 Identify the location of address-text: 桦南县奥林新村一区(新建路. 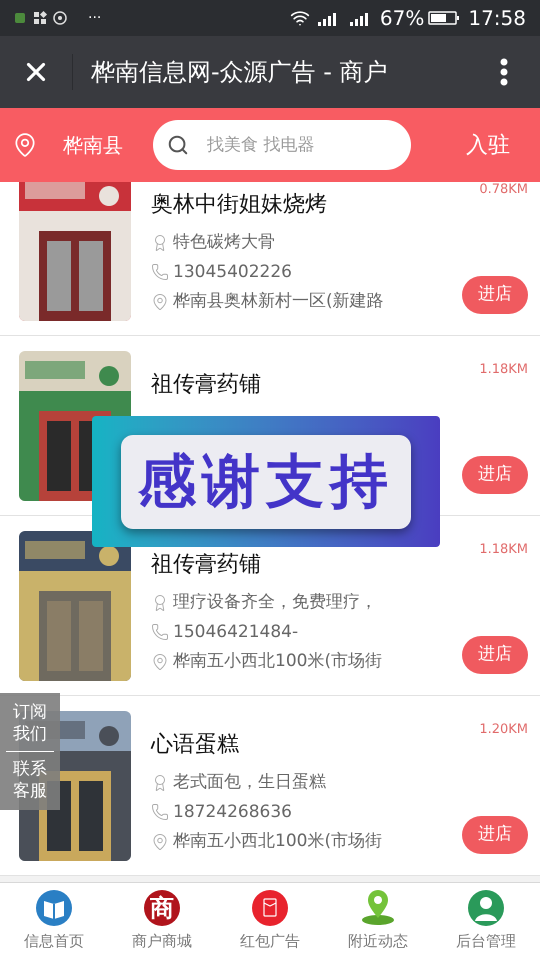
(278, 301).